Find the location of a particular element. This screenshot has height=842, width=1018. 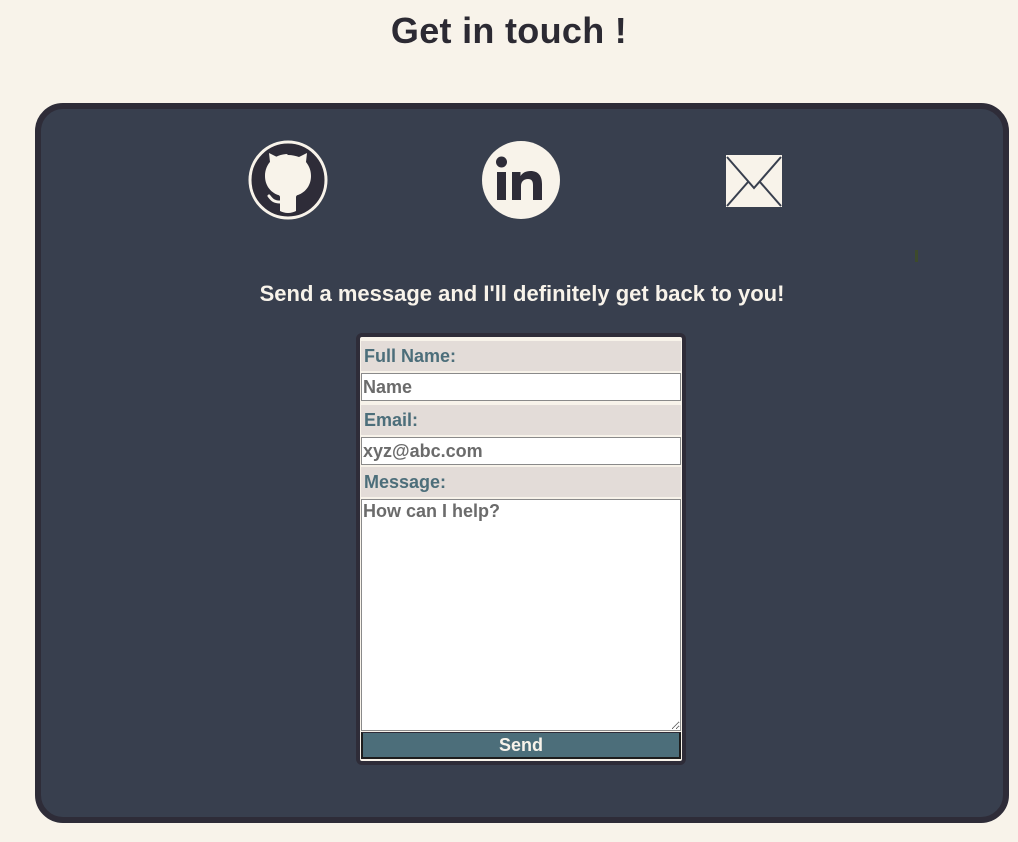

decorative-tick is located at coordinates (916, 256).